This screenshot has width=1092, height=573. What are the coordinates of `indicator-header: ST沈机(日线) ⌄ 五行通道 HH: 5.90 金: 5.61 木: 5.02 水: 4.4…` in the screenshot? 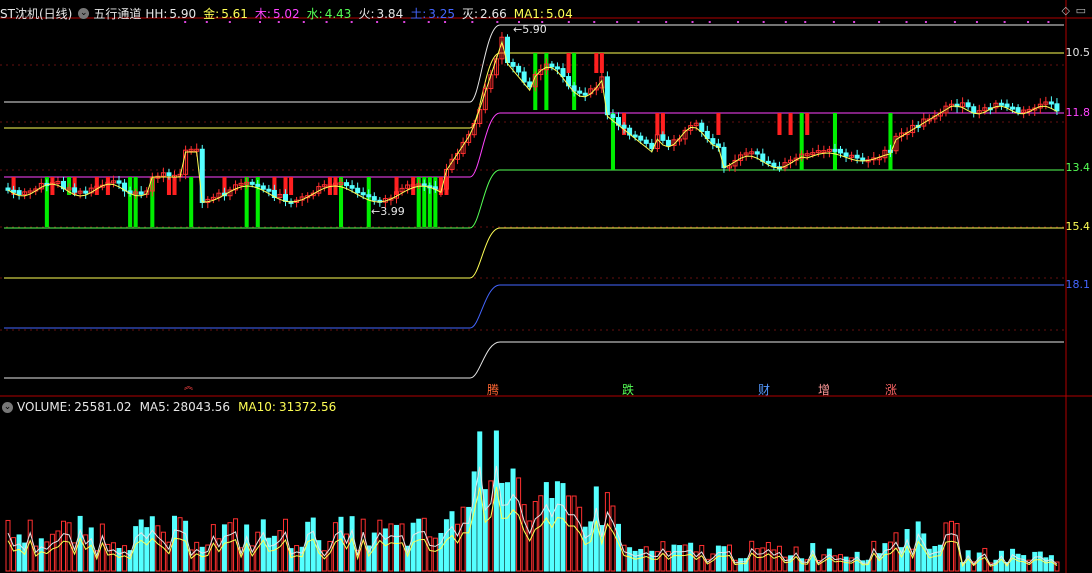 It's located at (292, 13).